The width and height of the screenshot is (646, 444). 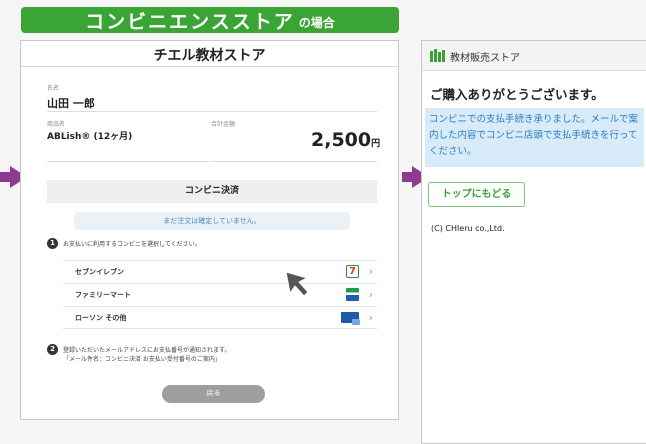 I want to click on step-2-line-2: 「メール件名：コンビニ決済 お支払い受付番号のご案内」, so click(x=142, y=359).